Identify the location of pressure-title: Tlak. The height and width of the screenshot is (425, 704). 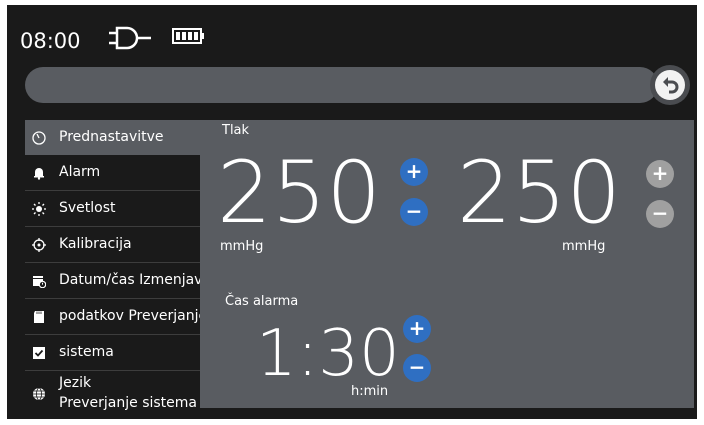
(236, 130).